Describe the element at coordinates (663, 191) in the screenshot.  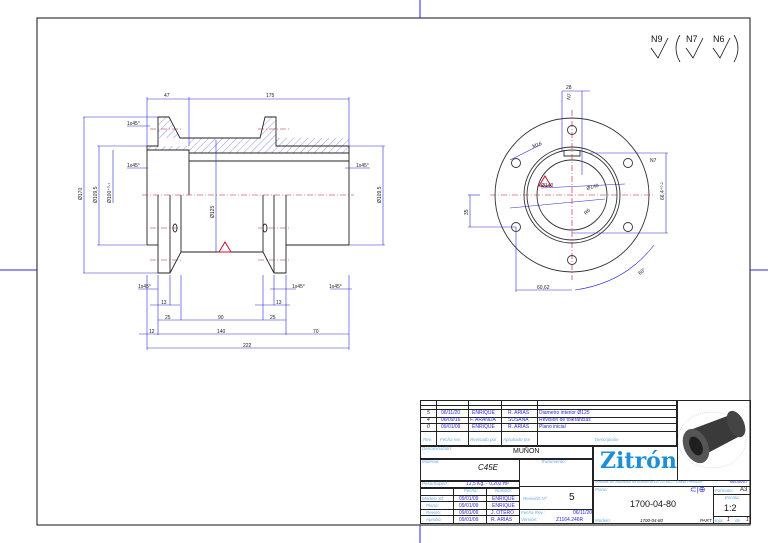
I see `dim-66-4: 66,4⁺⁰·²` at that location.